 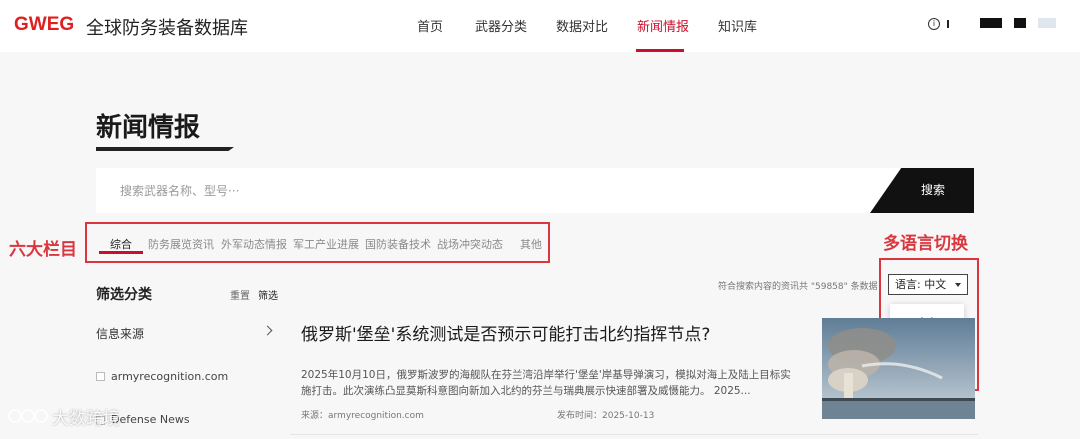 What do you see at coordinates (948, 24) in the screenshot?
I see `cursor-icon` at bounding box center [948, 24].